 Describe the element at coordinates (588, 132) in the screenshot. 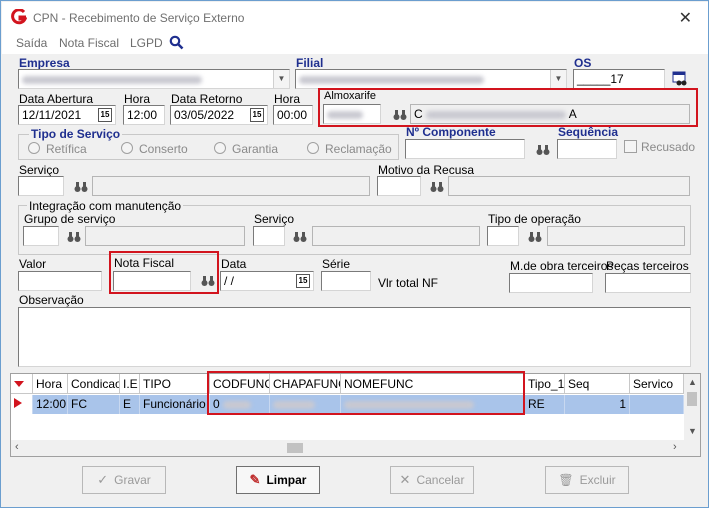

I see `sequencia-label: Sequência` at that location.